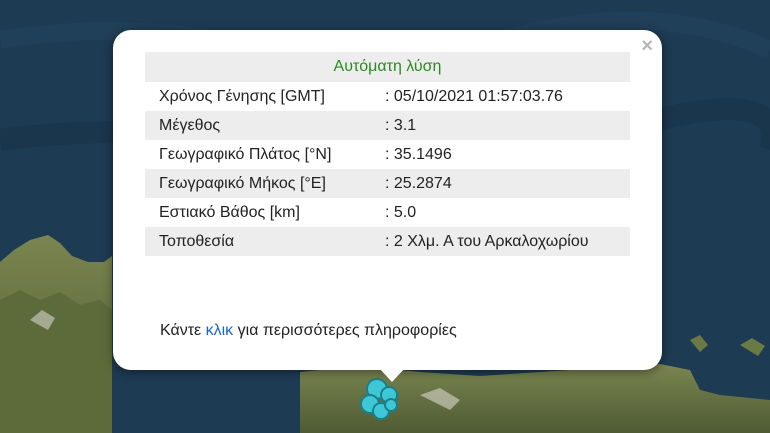 The image size is (770, 433). I want to click on depth-label: Εστιακό Βάθος [km], so click(229, 212).